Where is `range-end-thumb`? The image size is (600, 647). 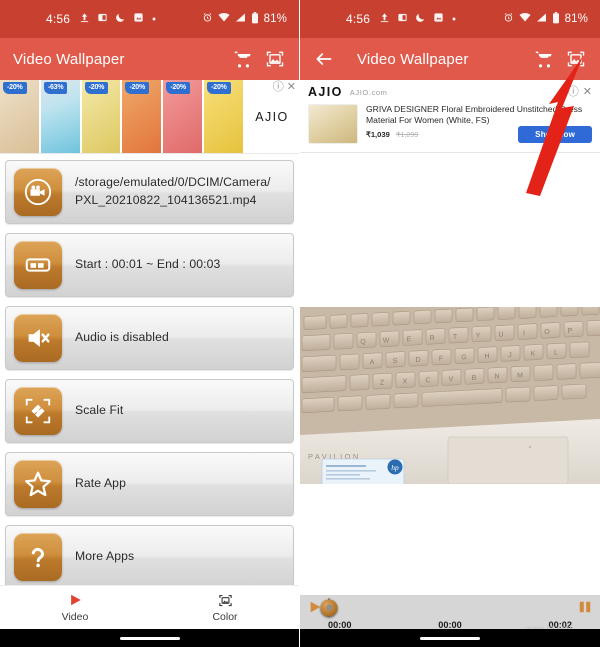 range-end-thumb is located at coordinates (329, 607).